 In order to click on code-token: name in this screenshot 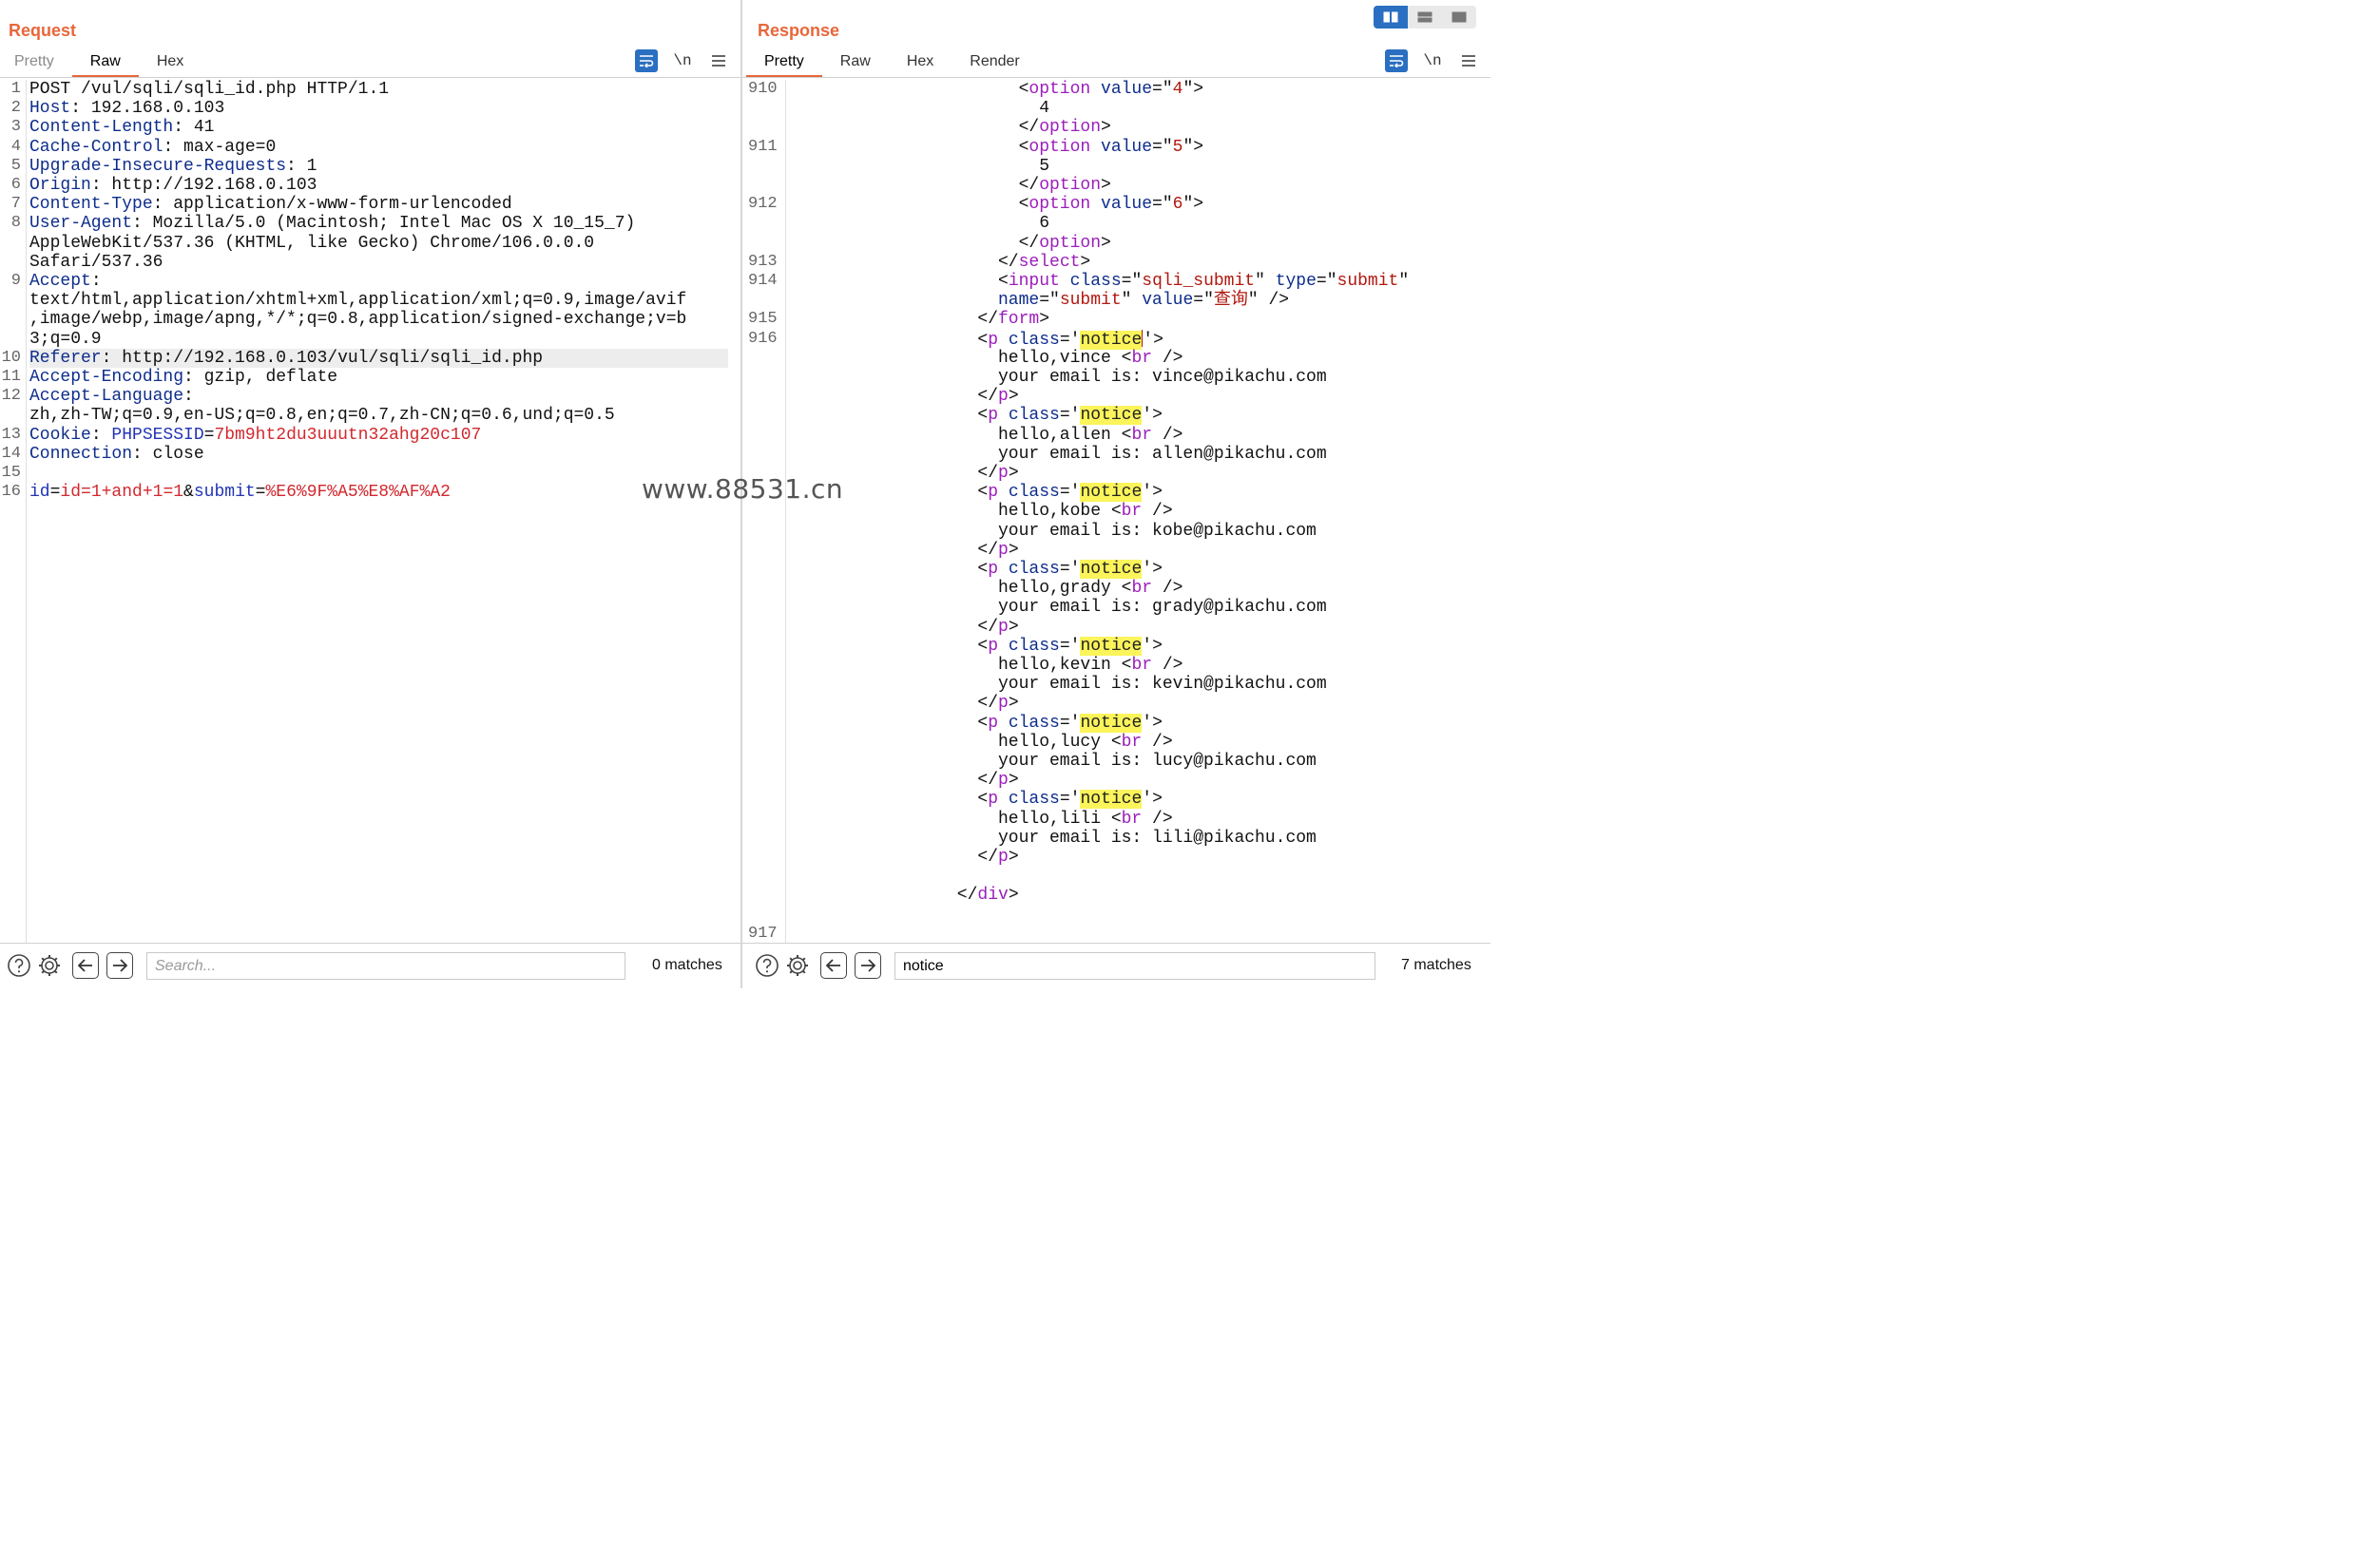, I will do `click(1019, 301)`.